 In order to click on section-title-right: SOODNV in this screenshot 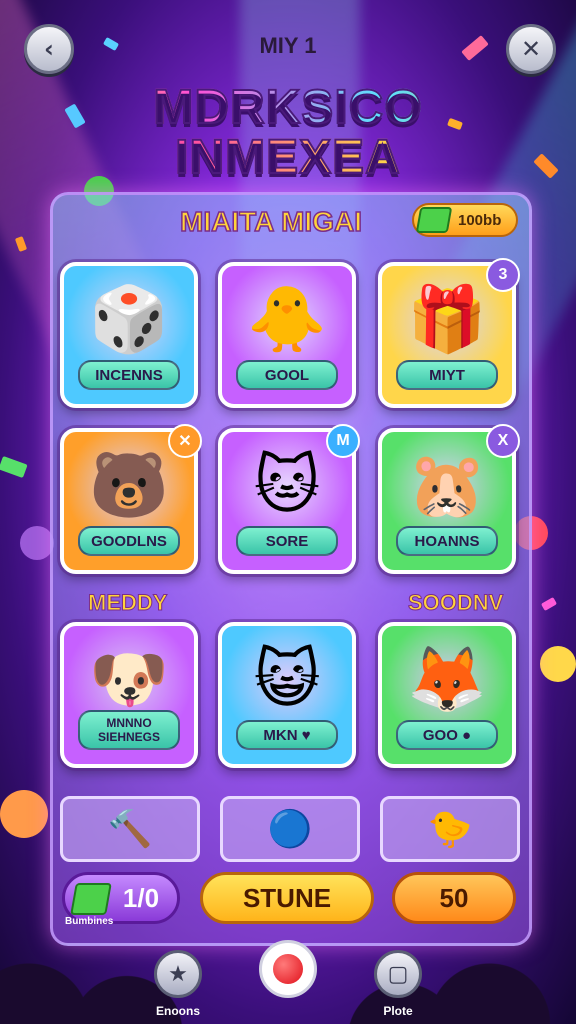, I will do `click(455, 603)`.